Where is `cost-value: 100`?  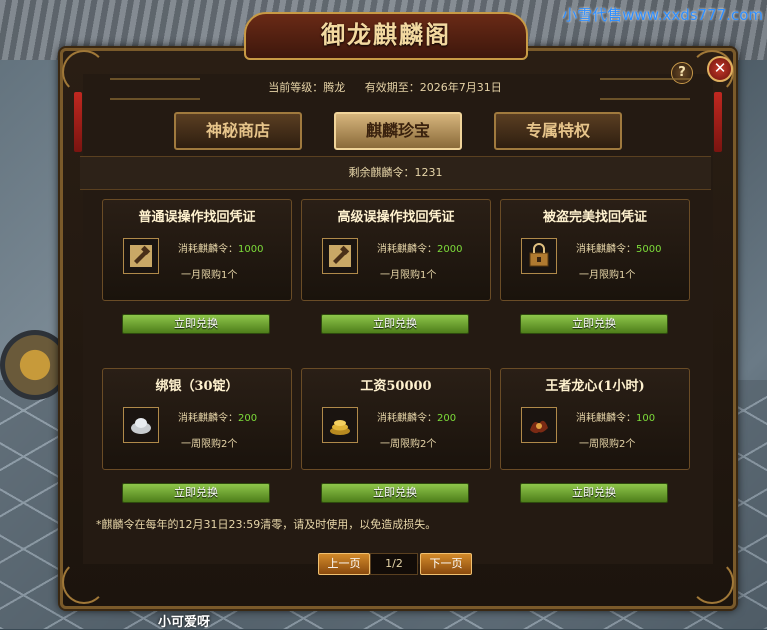 cost-value: 100 is located at coordinates (646, 418).